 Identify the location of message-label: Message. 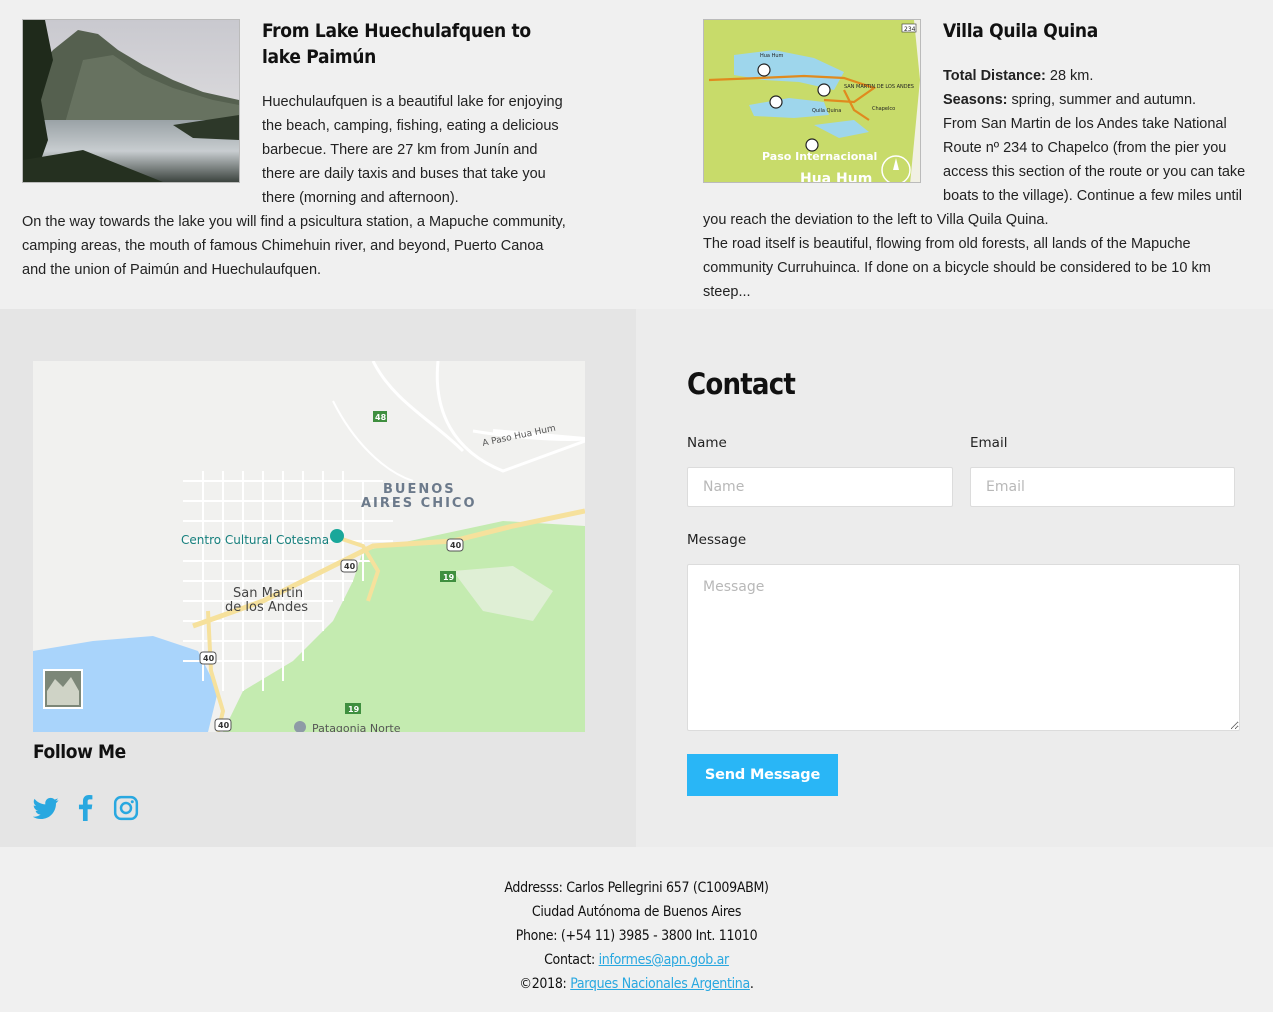
(717, 540).